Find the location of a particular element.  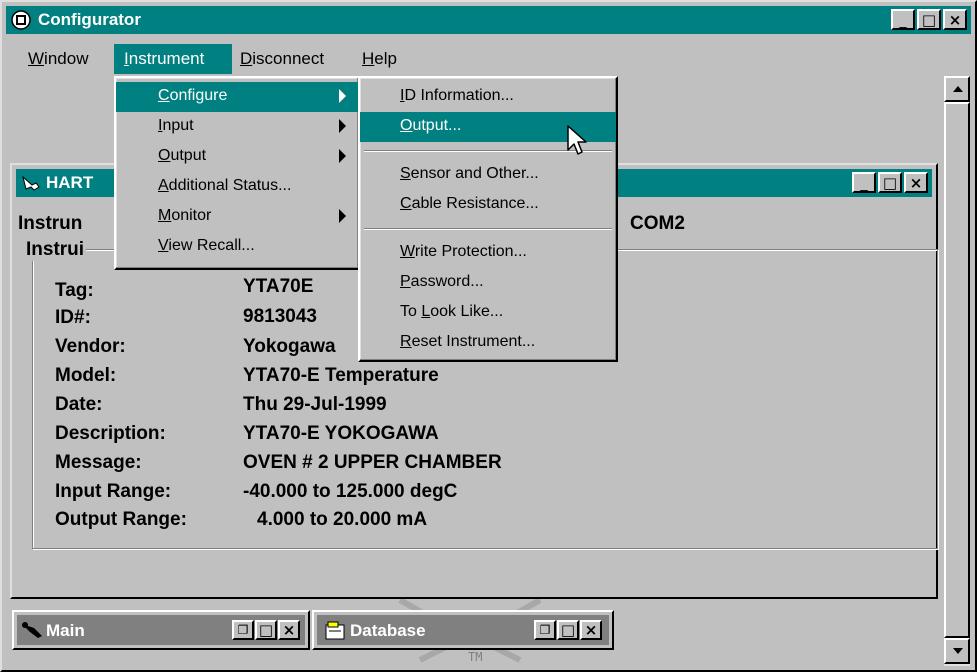

menu-window: Window is located at coordinates (58, 59).